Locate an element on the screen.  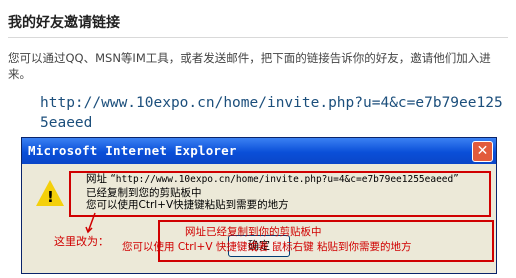
dialog-title: Microsoft Internet Explorer is located at coordinates (132, 150).